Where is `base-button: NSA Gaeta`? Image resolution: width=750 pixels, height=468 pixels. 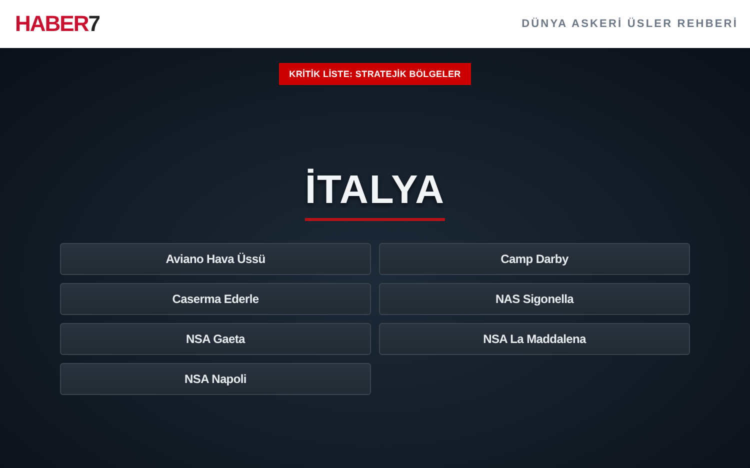
base-button: NSA Gaeta is located at coordinates (215, 339).